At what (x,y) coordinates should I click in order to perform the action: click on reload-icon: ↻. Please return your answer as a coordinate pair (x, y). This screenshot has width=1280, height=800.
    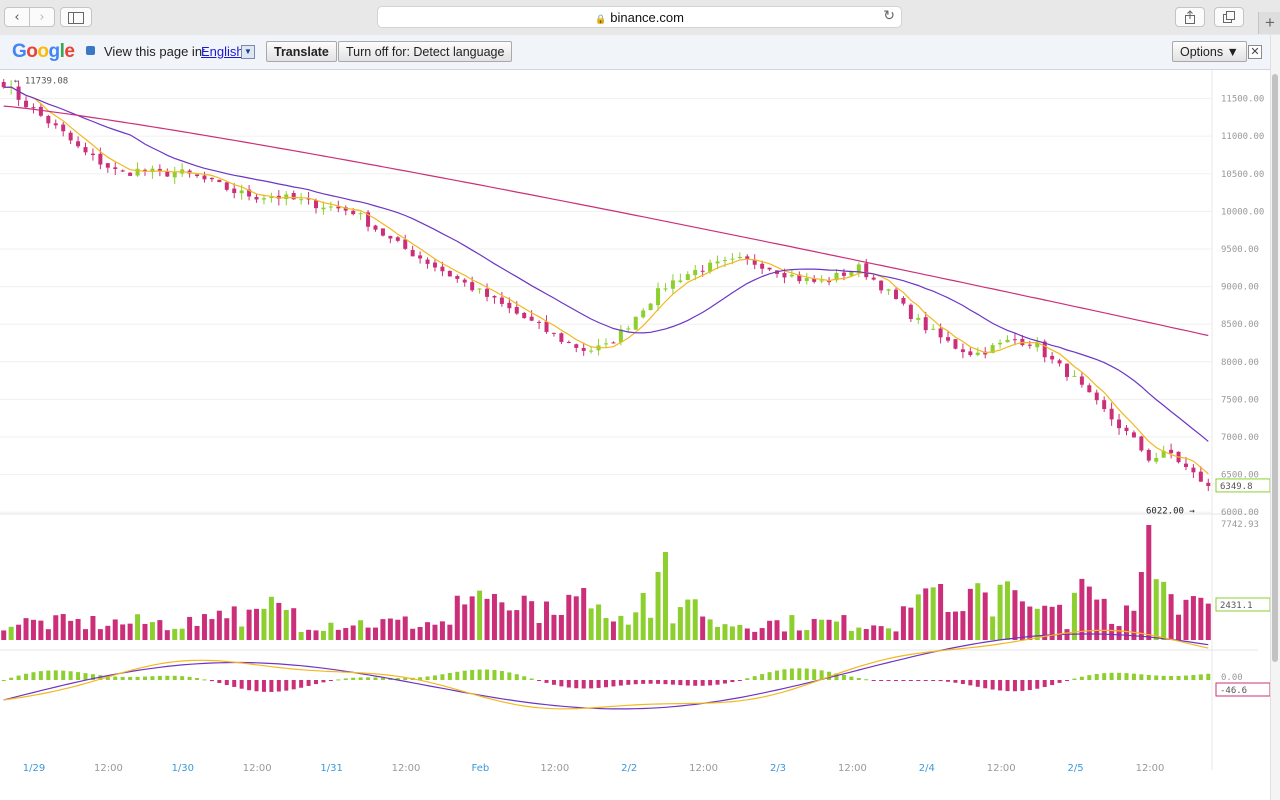
    Looking at the image, I should click on (889, 16).